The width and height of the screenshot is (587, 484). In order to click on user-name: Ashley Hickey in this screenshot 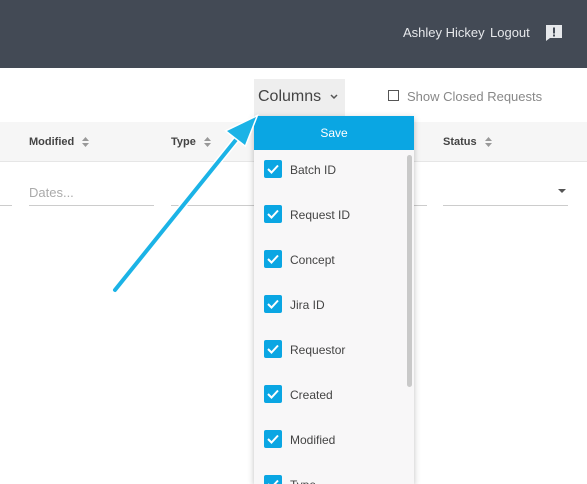, I will do `click(444, 32)`.